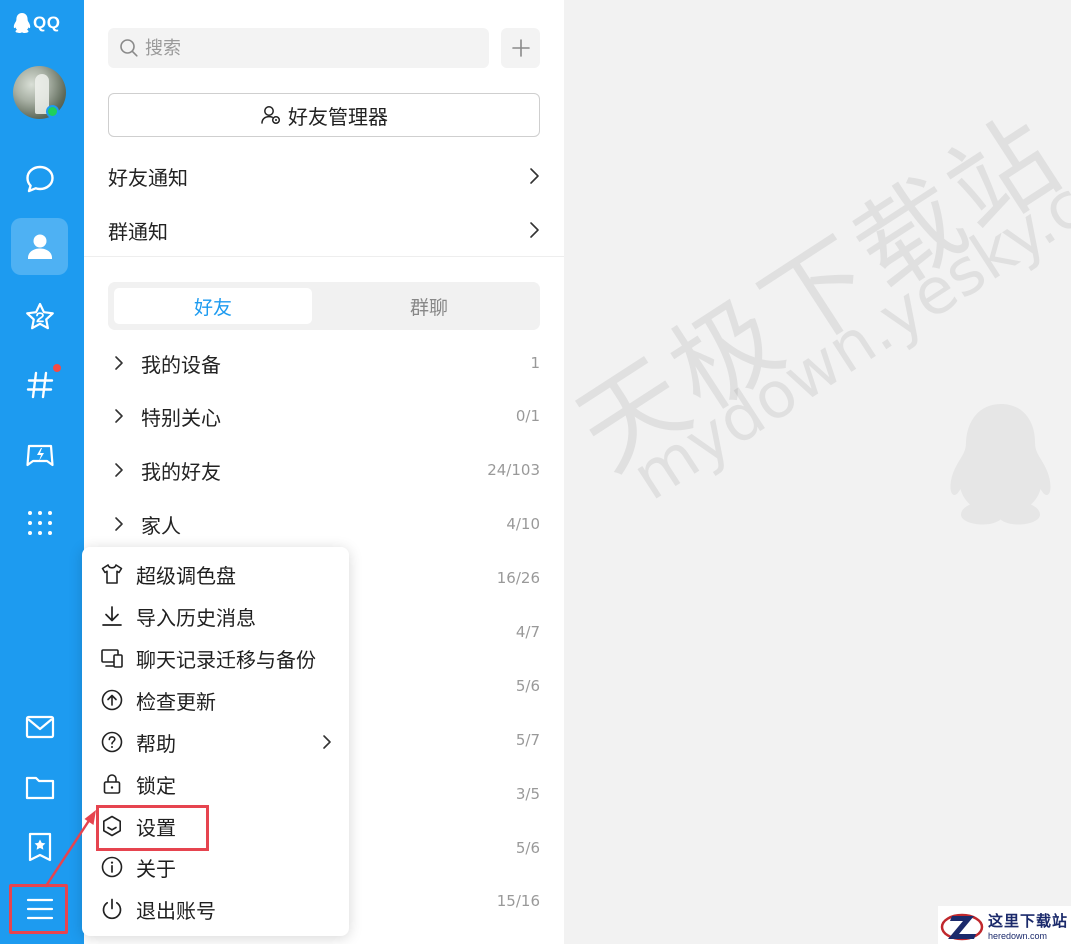 The width and height of the screenshot is (1071, 944). I want to click on grid-dots-icon, so click(39, 522).